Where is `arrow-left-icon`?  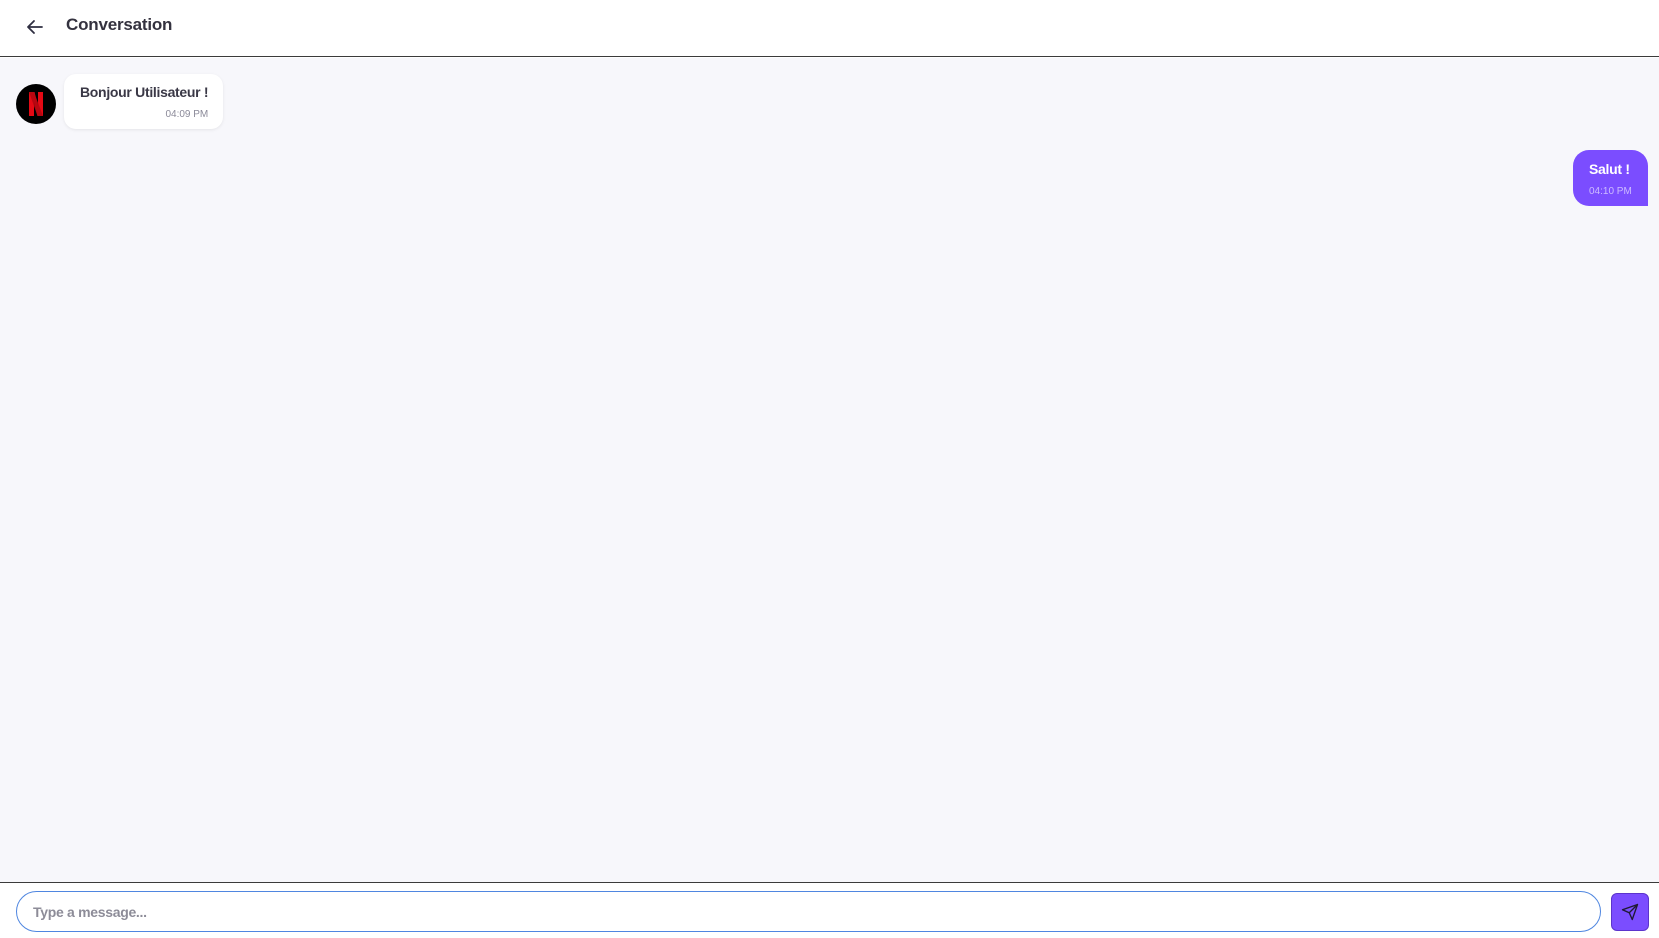
arrow-left-icon is located at coordinates (35, 27).